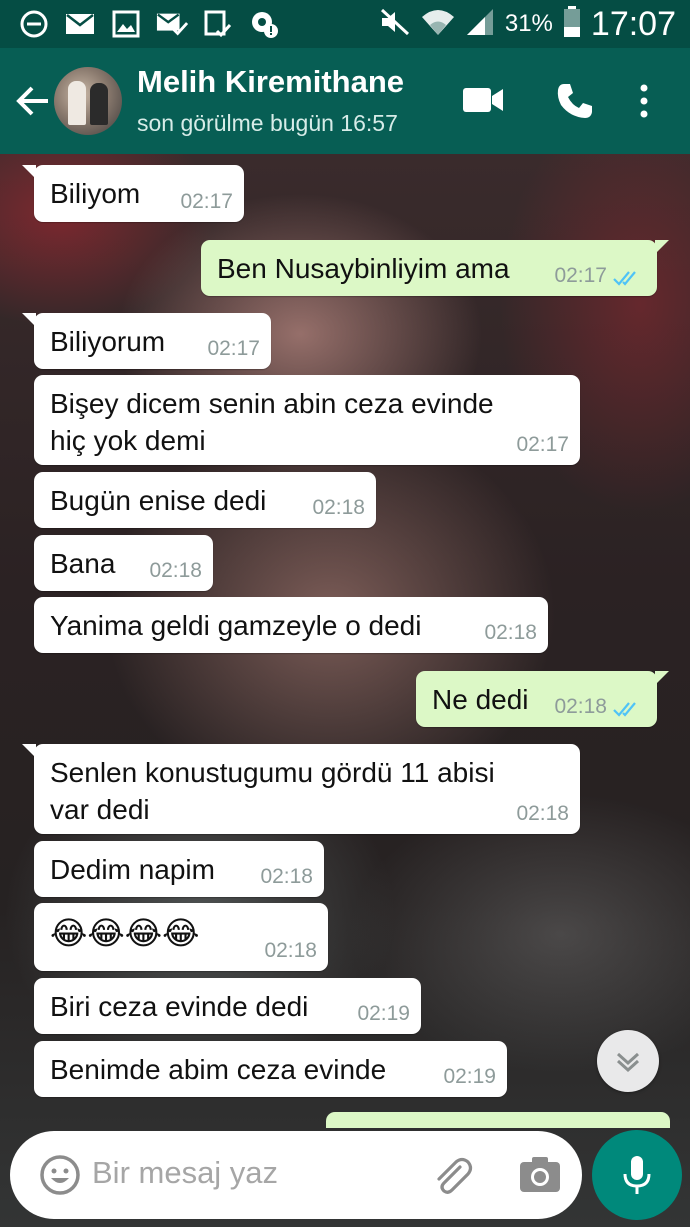  Describe the element at coordinates (158, 500) in the screenshot. I see `message-text: Bugün enise dedi` at that location.